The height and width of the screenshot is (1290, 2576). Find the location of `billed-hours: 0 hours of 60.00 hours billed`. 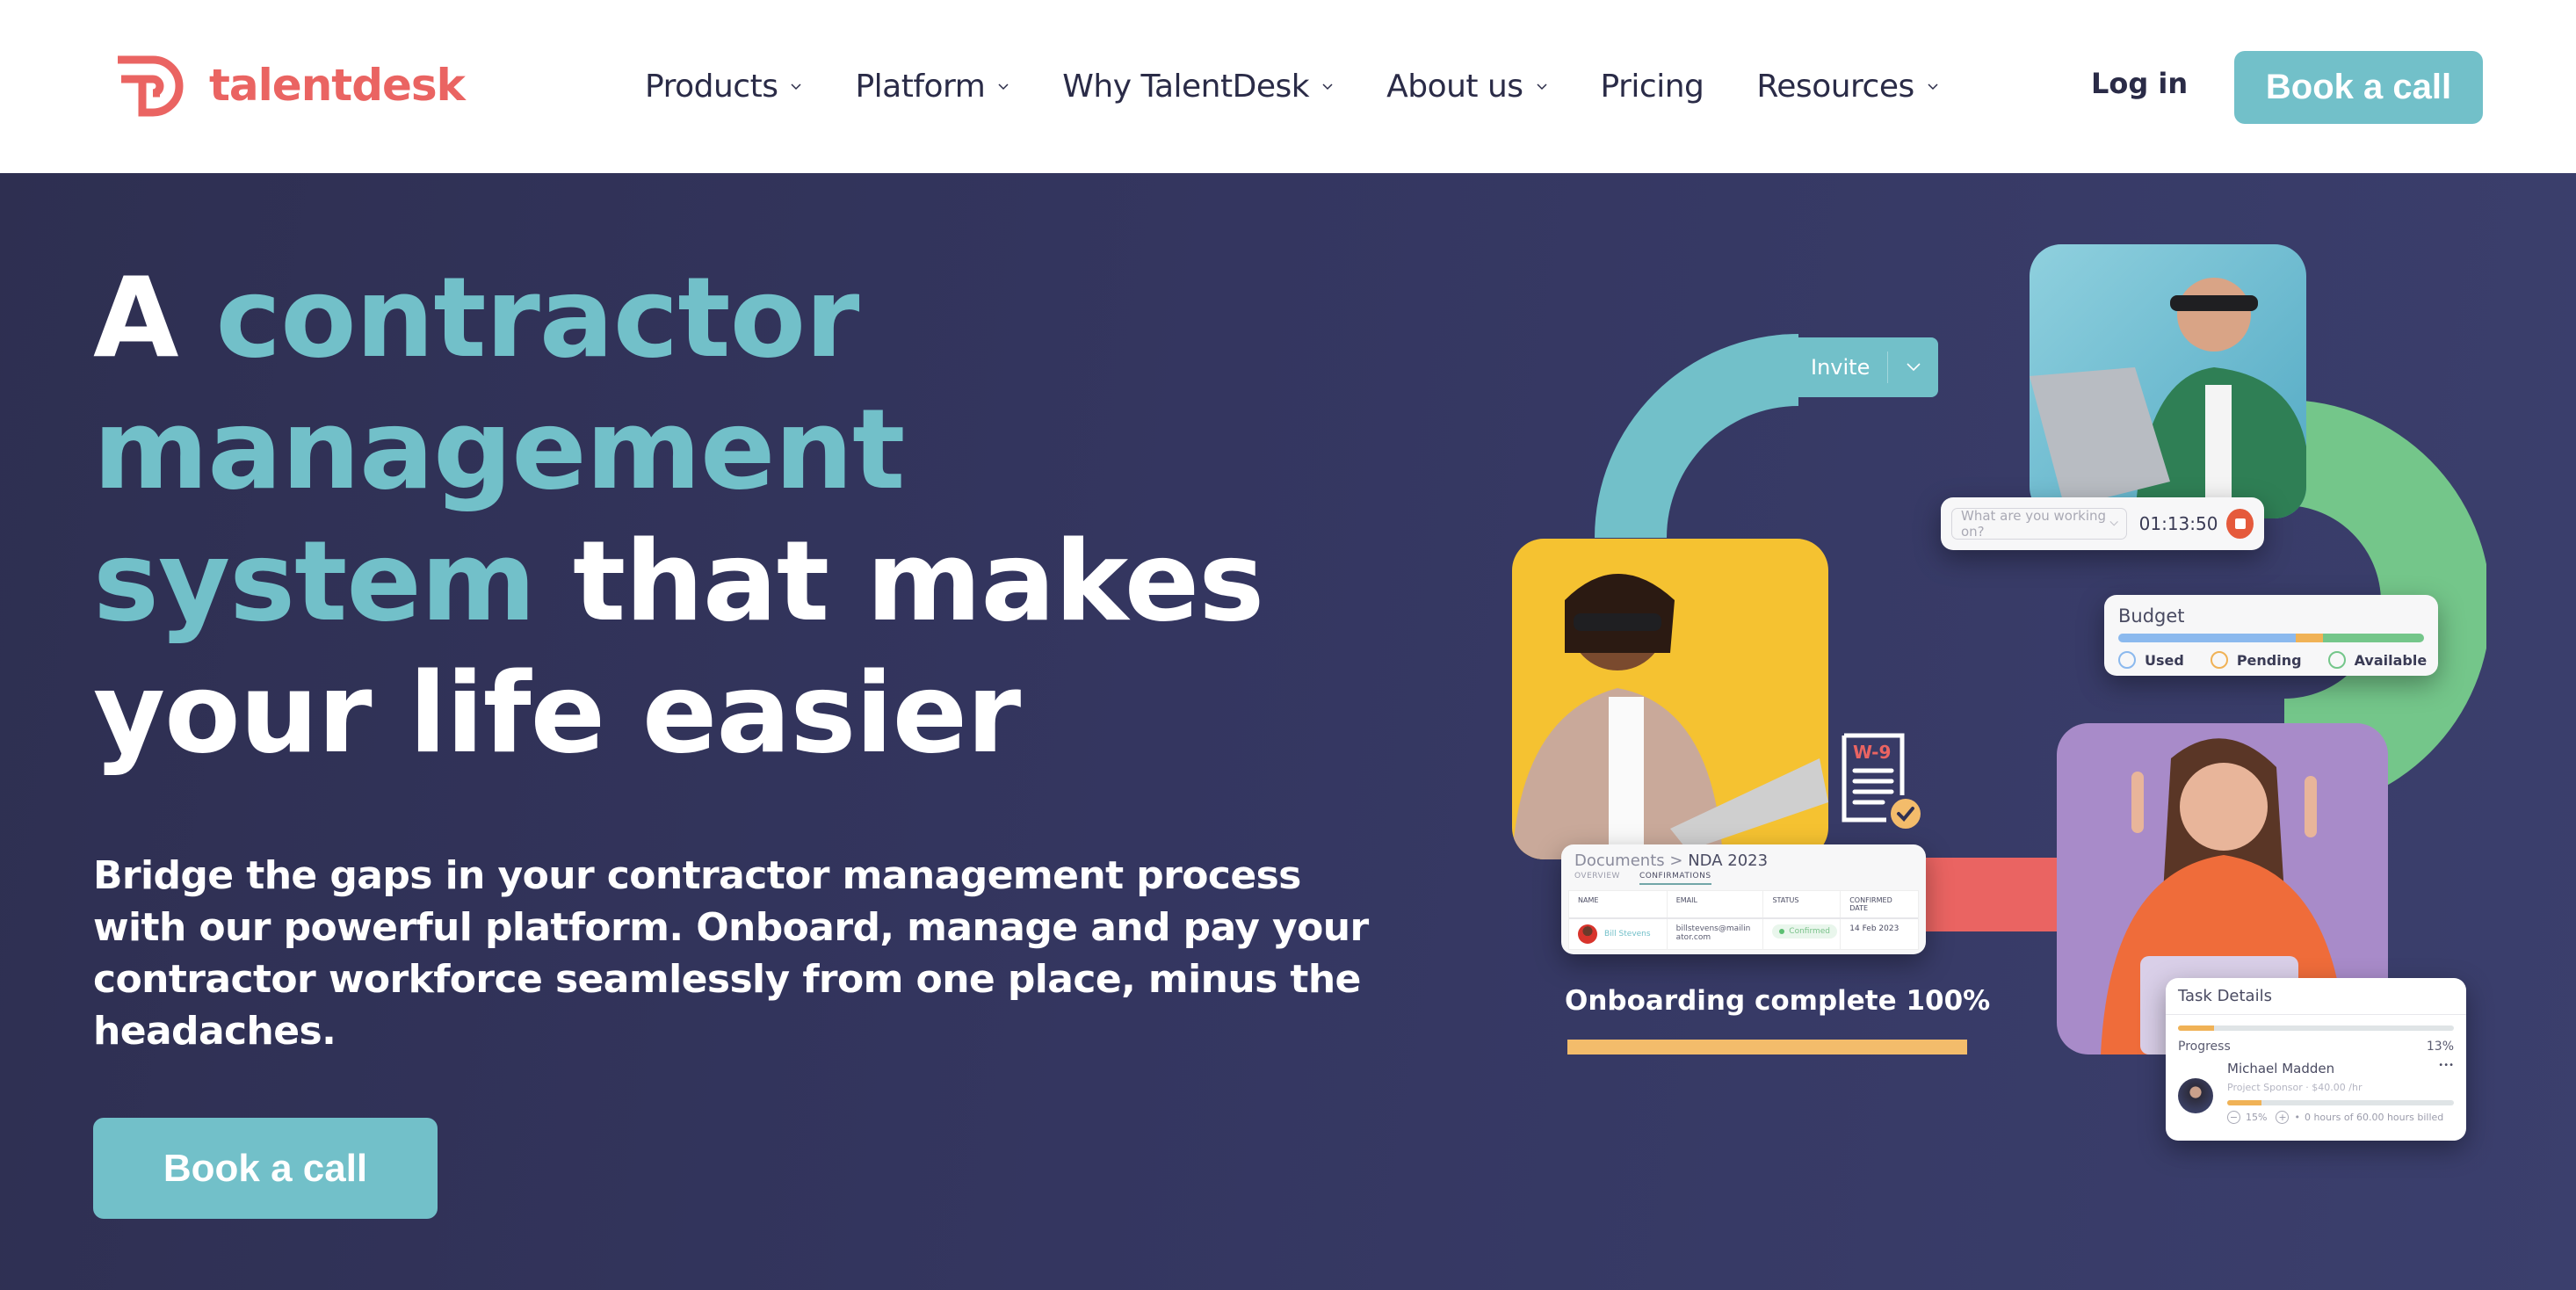

billed-hours: 0 hours of 60.00 hours billed is located at coordinates (2374, 1117).